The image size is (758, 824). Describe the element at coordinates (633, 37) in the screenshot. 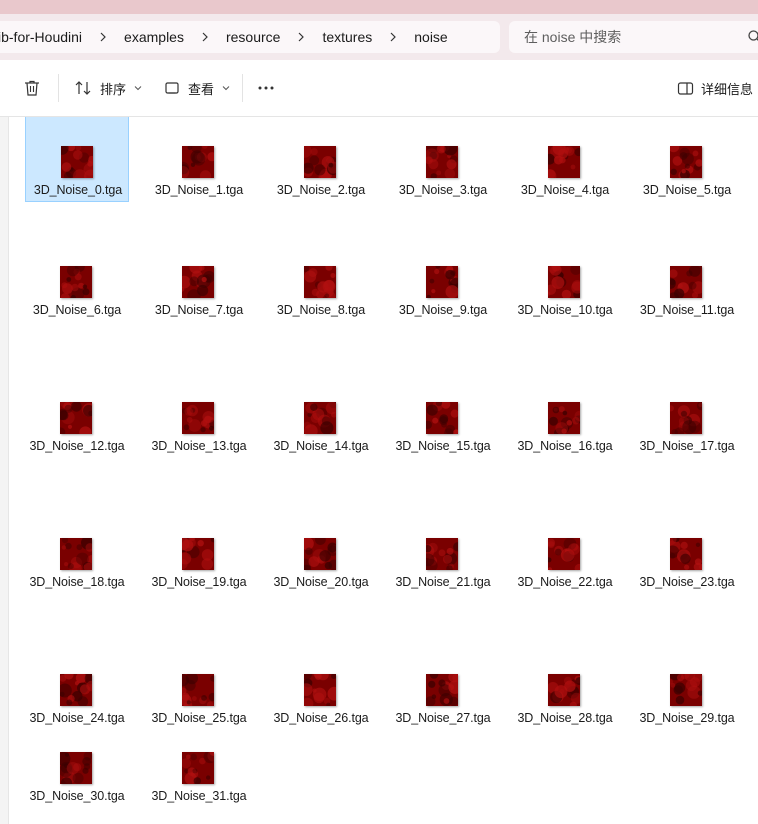

I see `search-input: 在 noise 中搜索` at that location.